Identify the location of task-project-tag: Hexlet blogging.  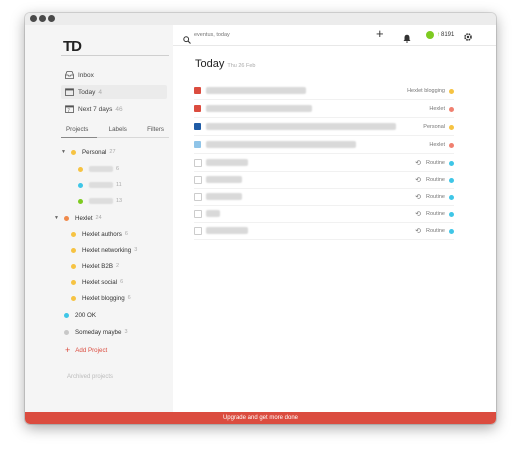
(430, 91).